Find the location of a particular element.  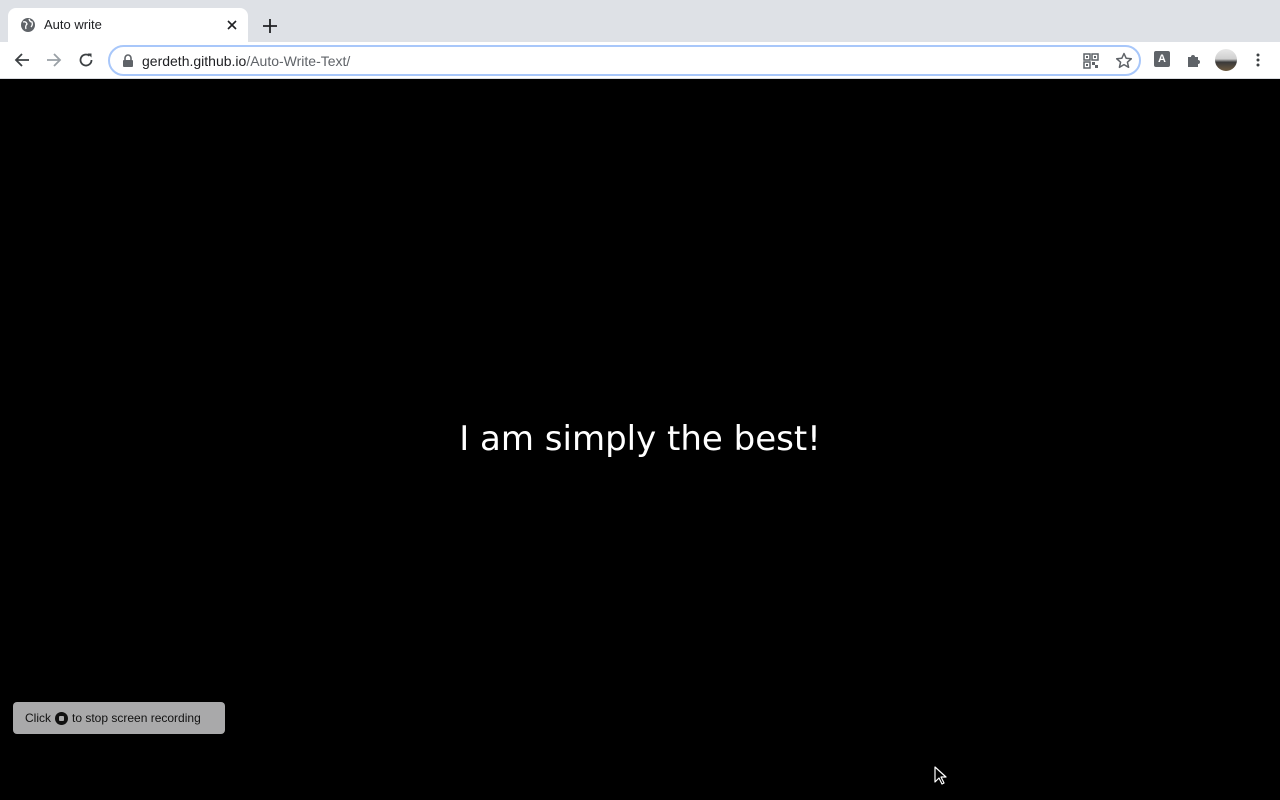

kebab-menu-icon is located at coordinates (1258, 60).